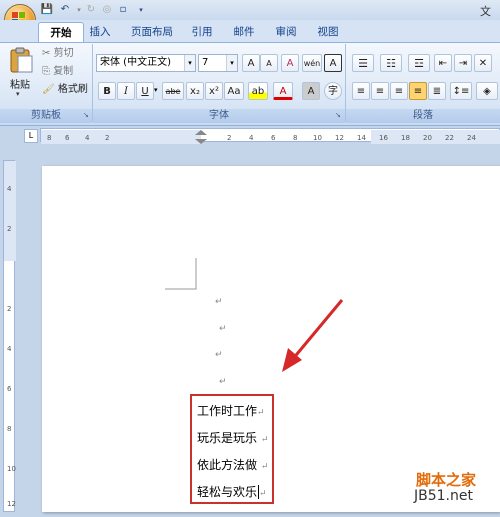 The image size is (500, 517). I want to click on underline-button: U, so click(145, 91).